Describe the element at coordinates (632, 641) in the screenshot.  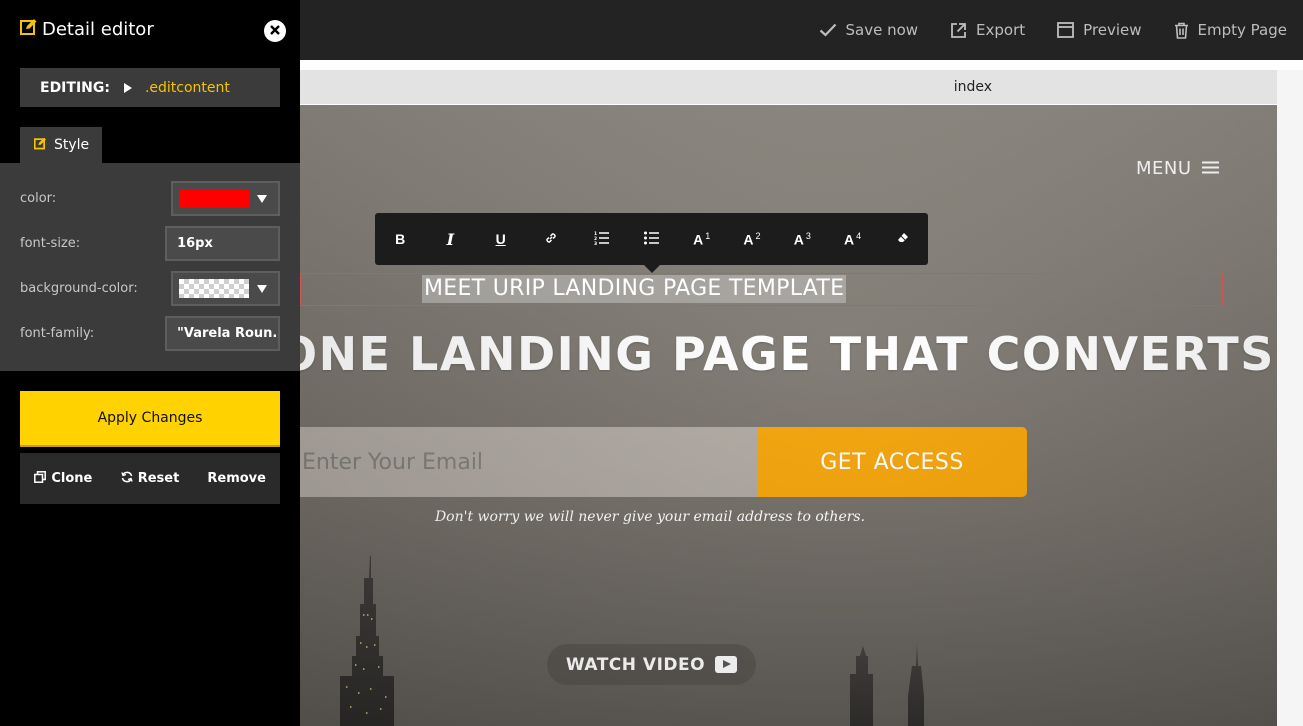
I see `city-skyline-image` at that location.